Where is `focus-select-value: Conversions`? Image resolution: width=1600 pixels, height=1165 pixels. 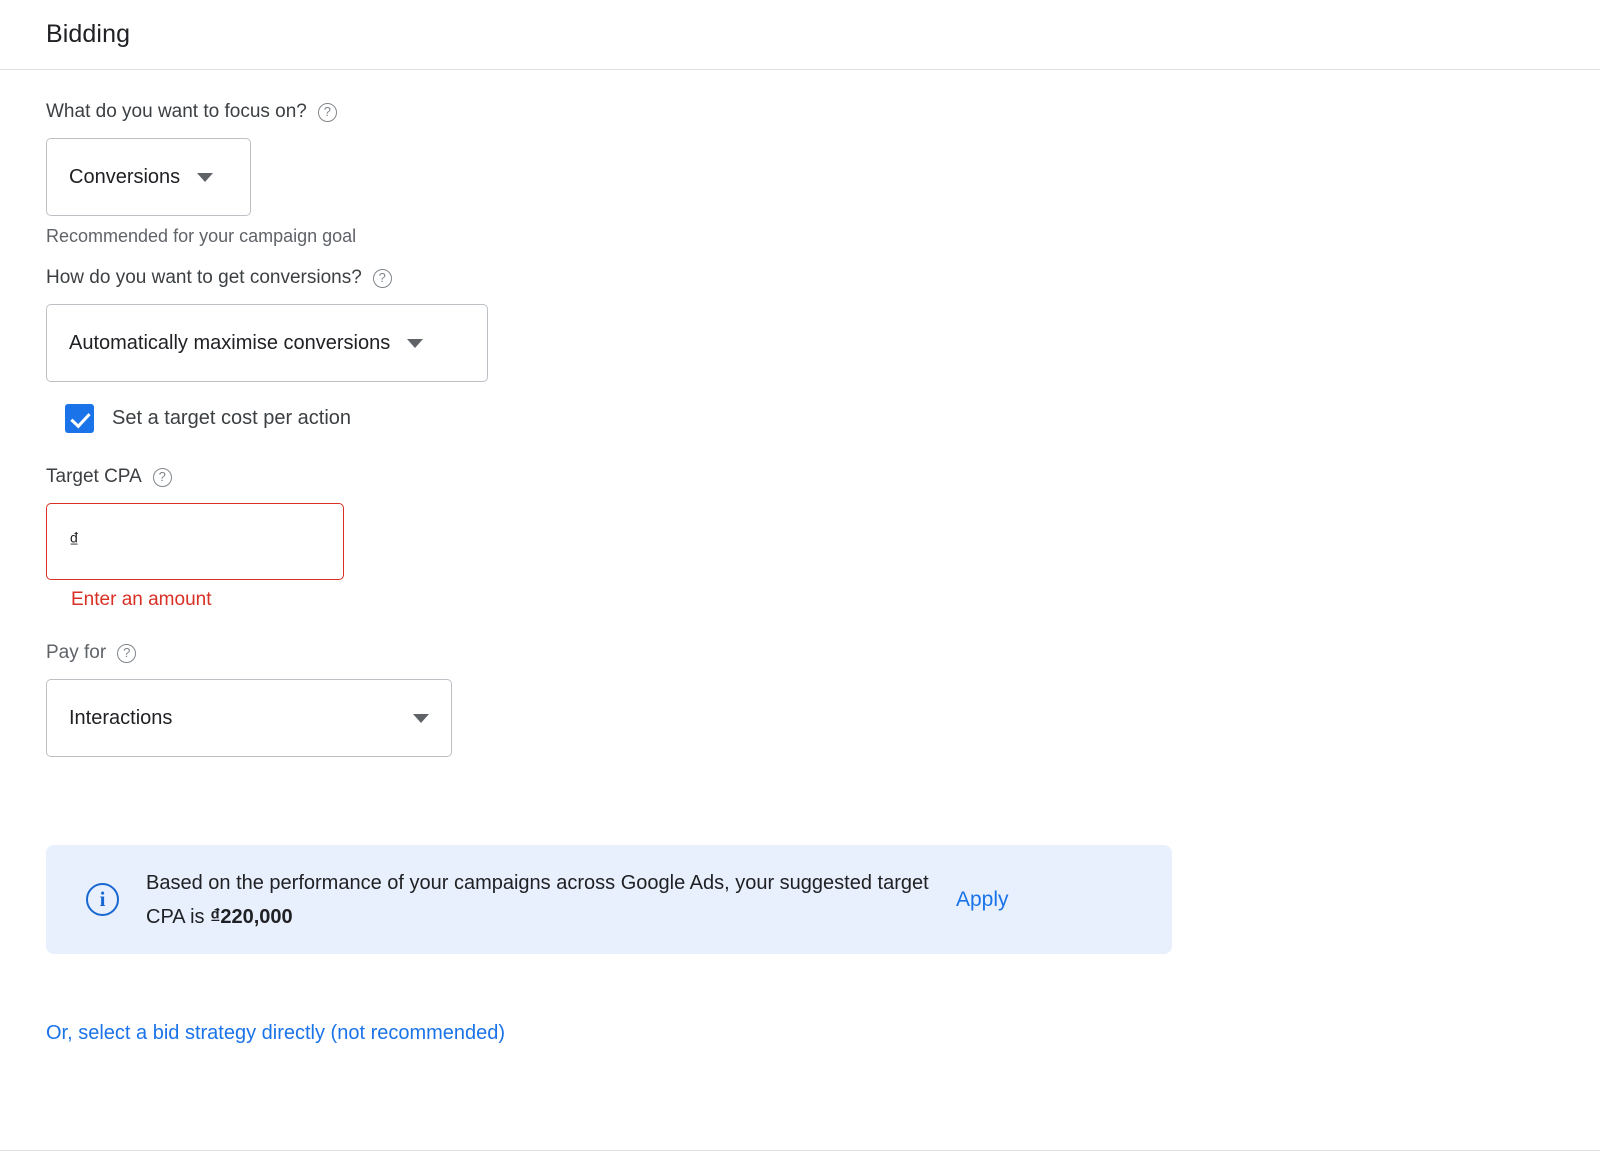 focus-select-value: Conversions is located at coordinates (125, 176).